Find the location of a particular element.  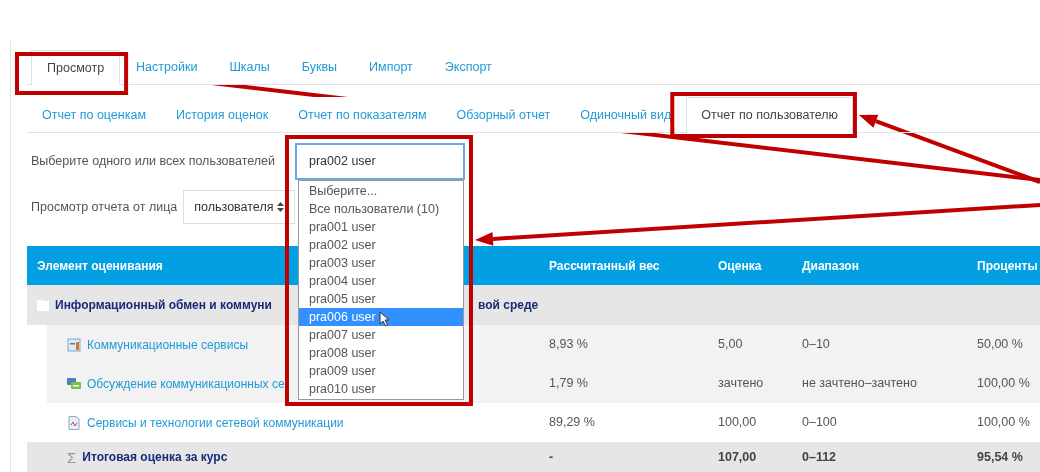

table-cell: 107,00 is located at coordinates (737, 456).